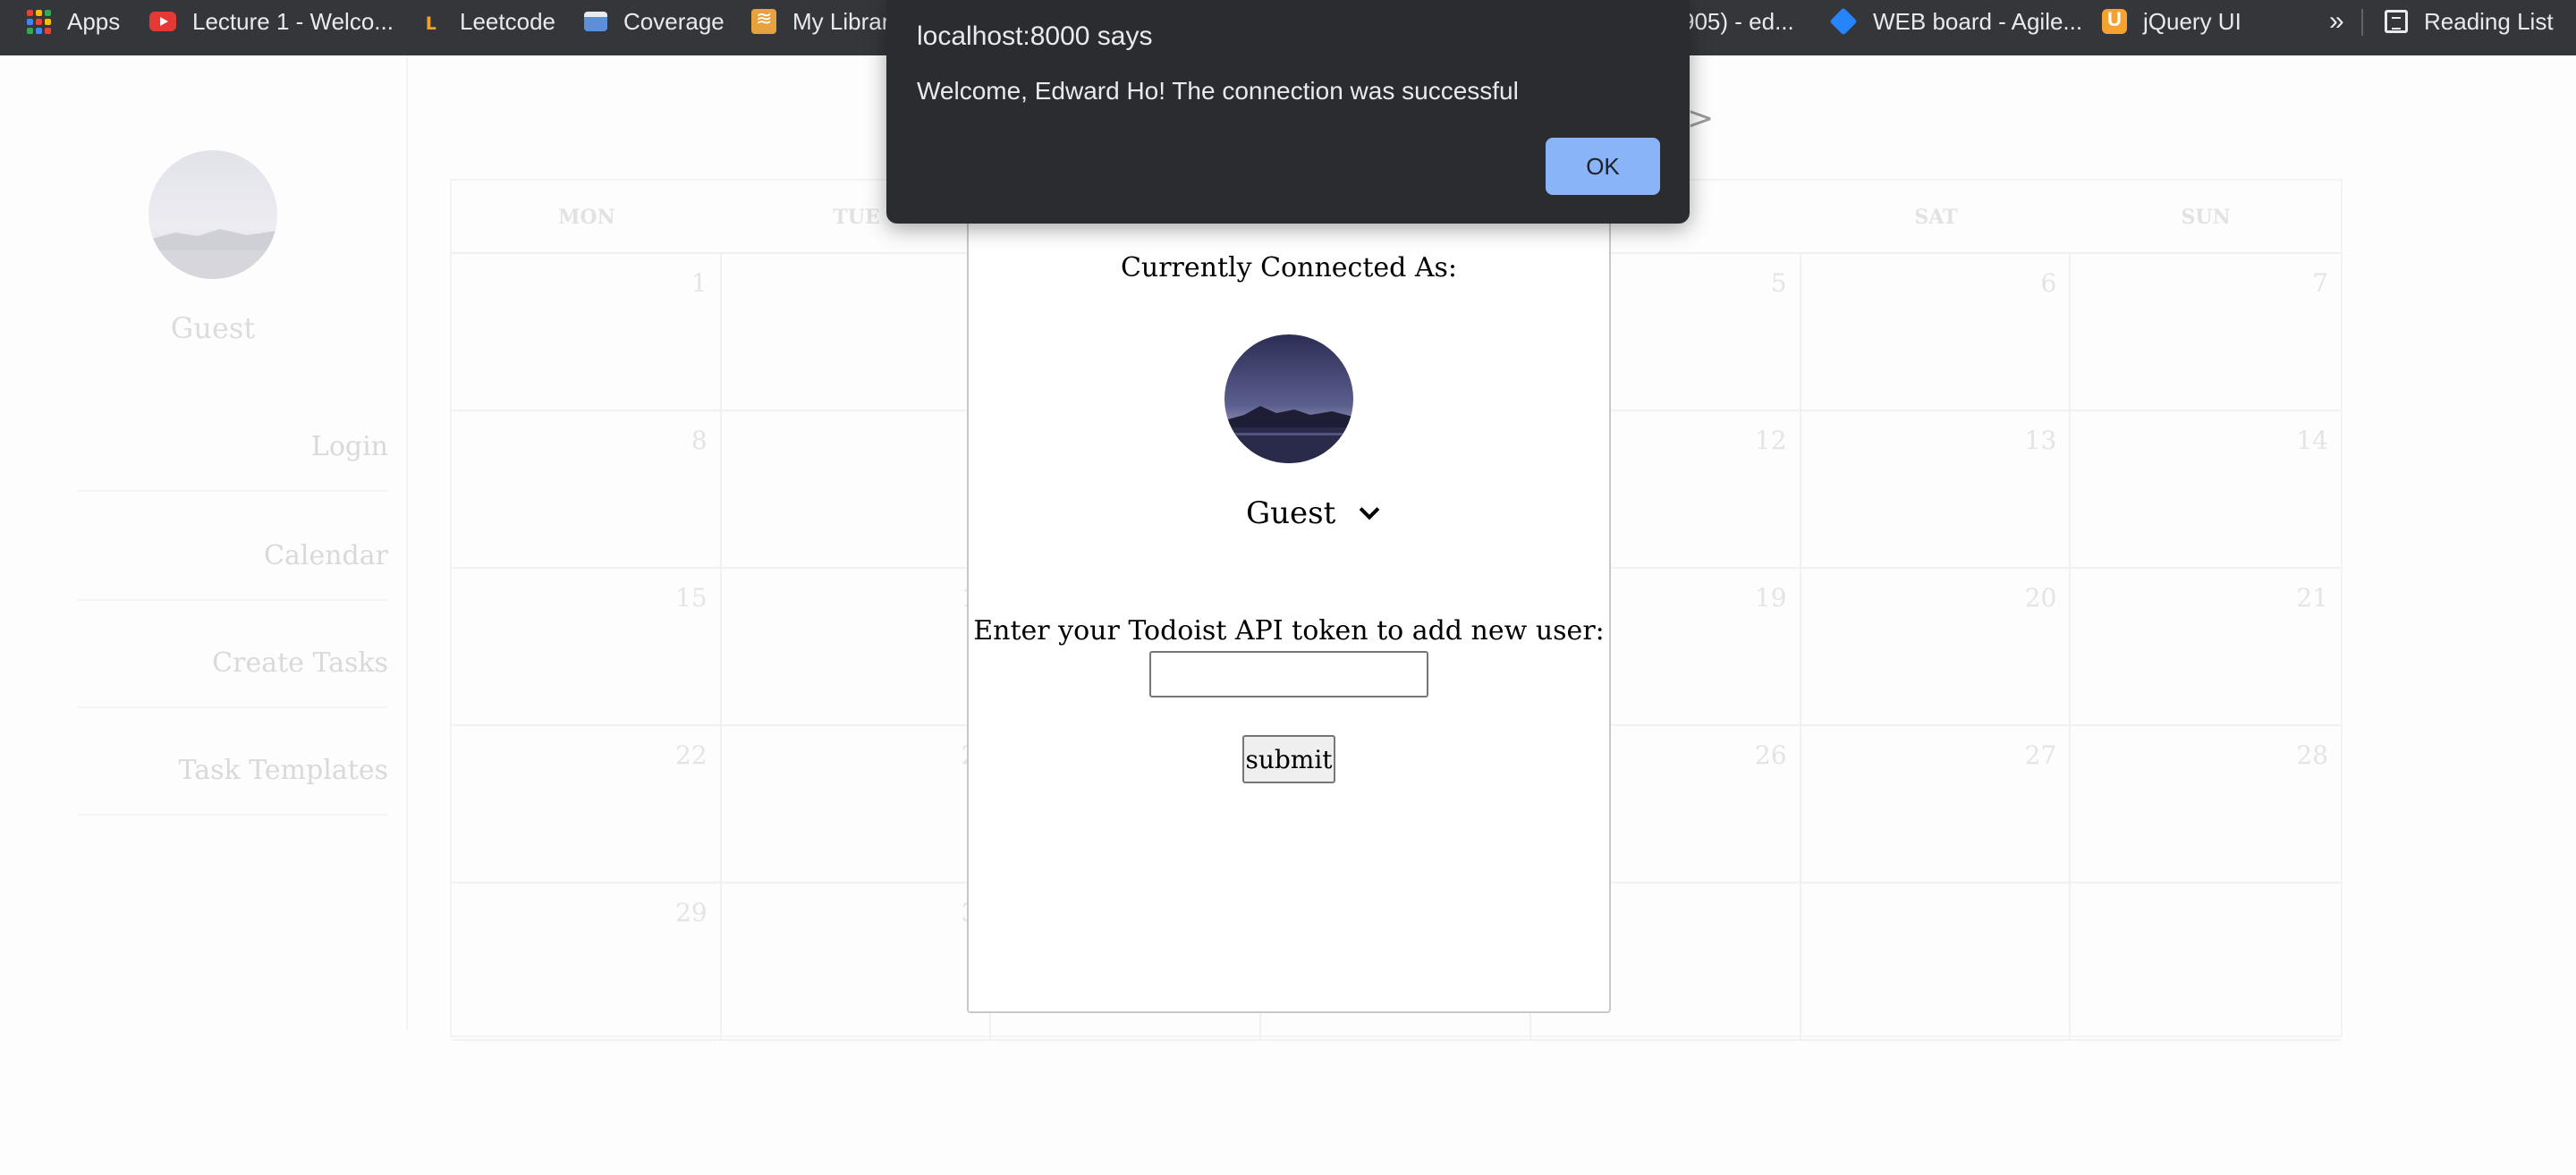  Describe the element at coordinates (2489, 21) in the screenshot. I see `bookmark-label: Reading List` at that location.